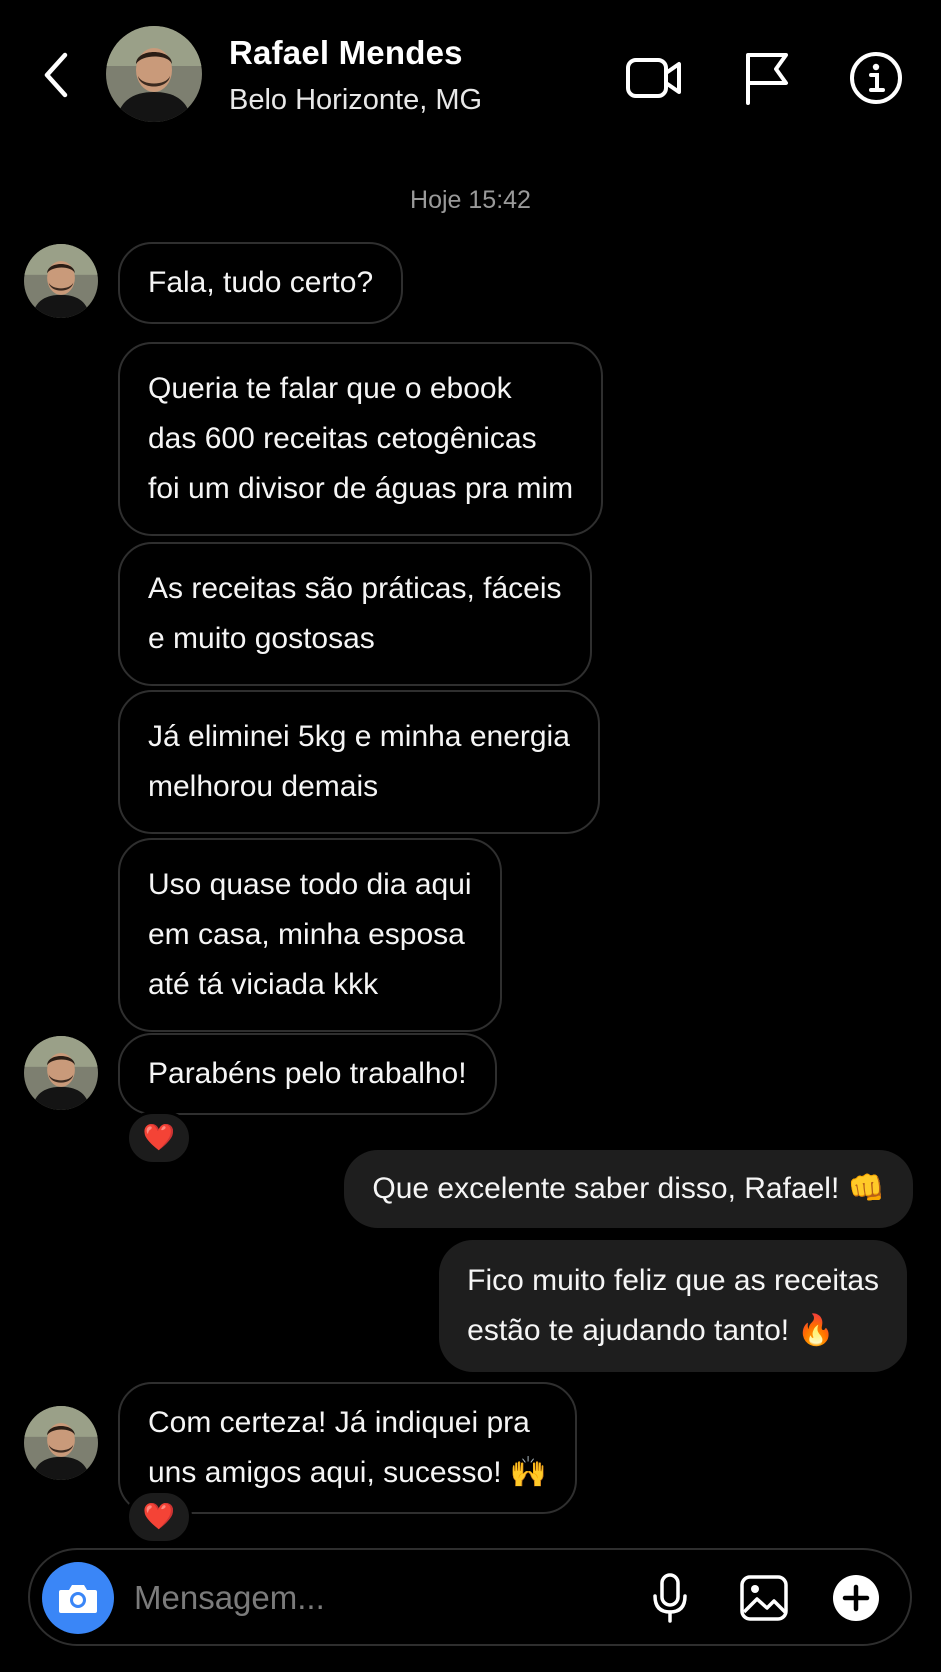 The width and height of the screenshot is (941, 1672). I want to click on message-line: até tá viciada kkk, so click(263, 984).